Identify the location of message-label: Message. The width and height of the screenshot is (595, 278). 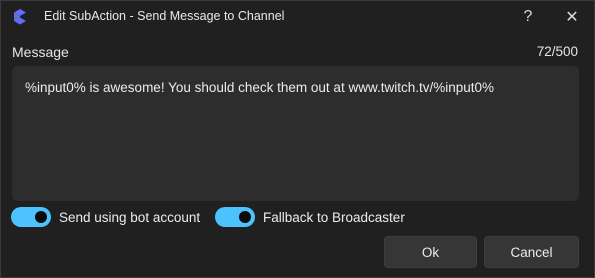
(40, 52).